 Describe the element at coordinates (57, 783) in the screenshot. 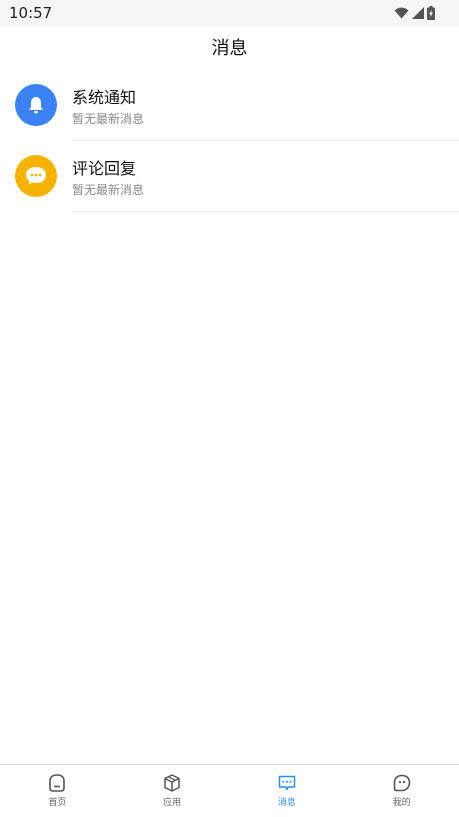

I see `home-icon` at that location.